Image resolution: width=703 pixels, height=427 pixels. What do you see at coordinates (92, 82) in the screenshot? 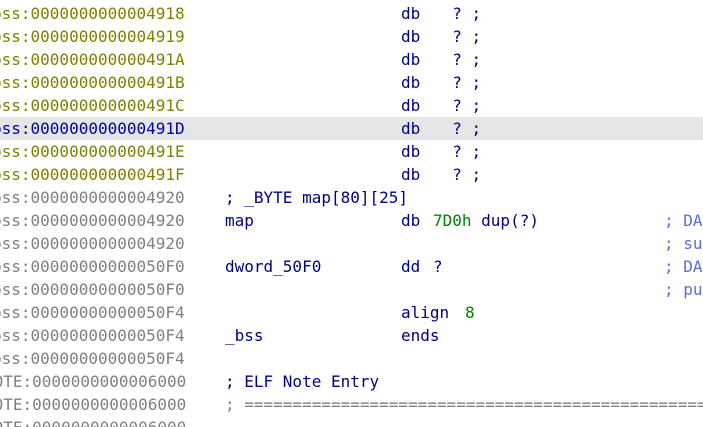
I see `address: bss:000000000000491B` at bounding box center [92, 82].